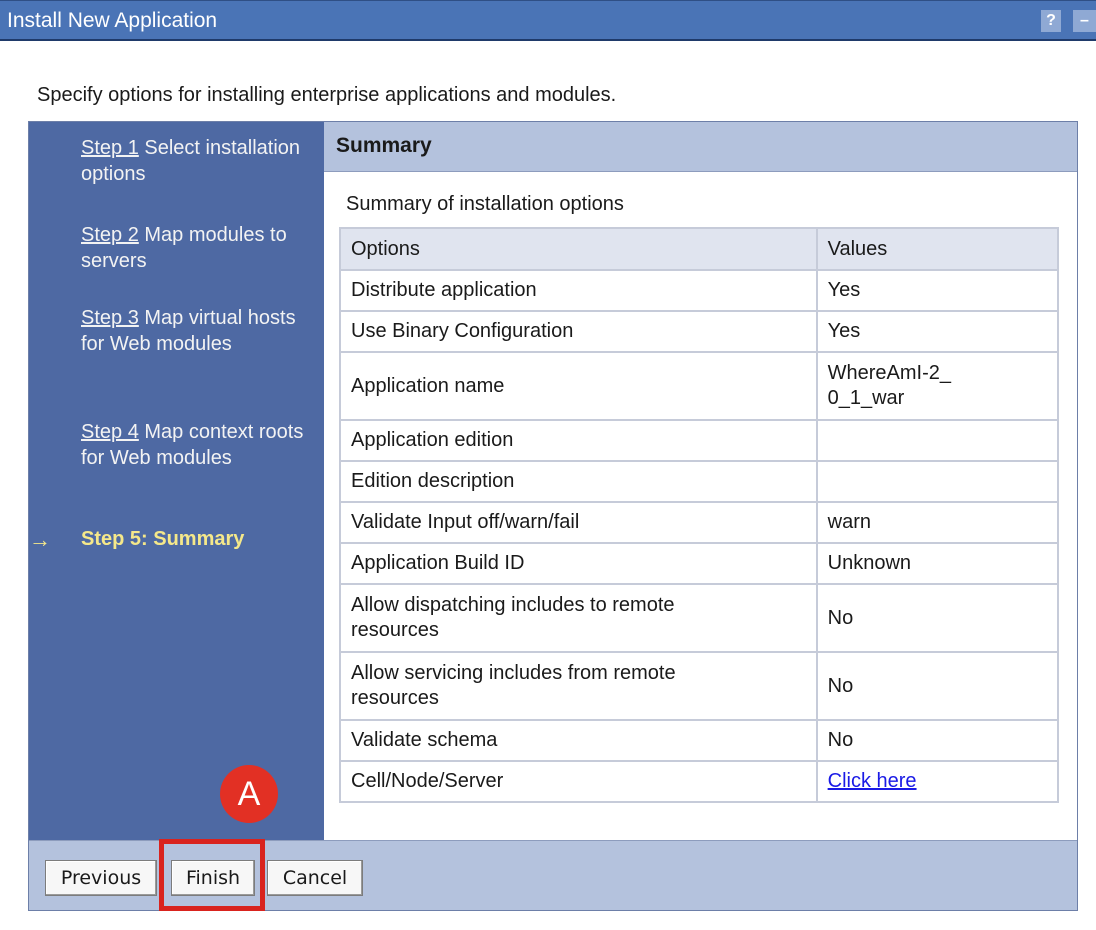  What do you see at coordinates (384, 145) in the screenshot?
I see `panel-title: Summary` at bounding box center [384, 145].